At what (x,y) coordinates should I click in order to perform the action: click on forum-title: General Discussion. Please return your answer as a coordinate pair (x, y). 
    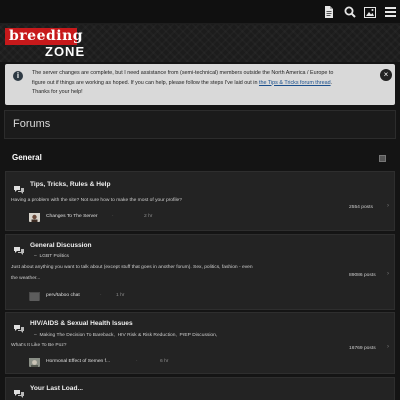
    Looking at the image, I should click on (61, 245).